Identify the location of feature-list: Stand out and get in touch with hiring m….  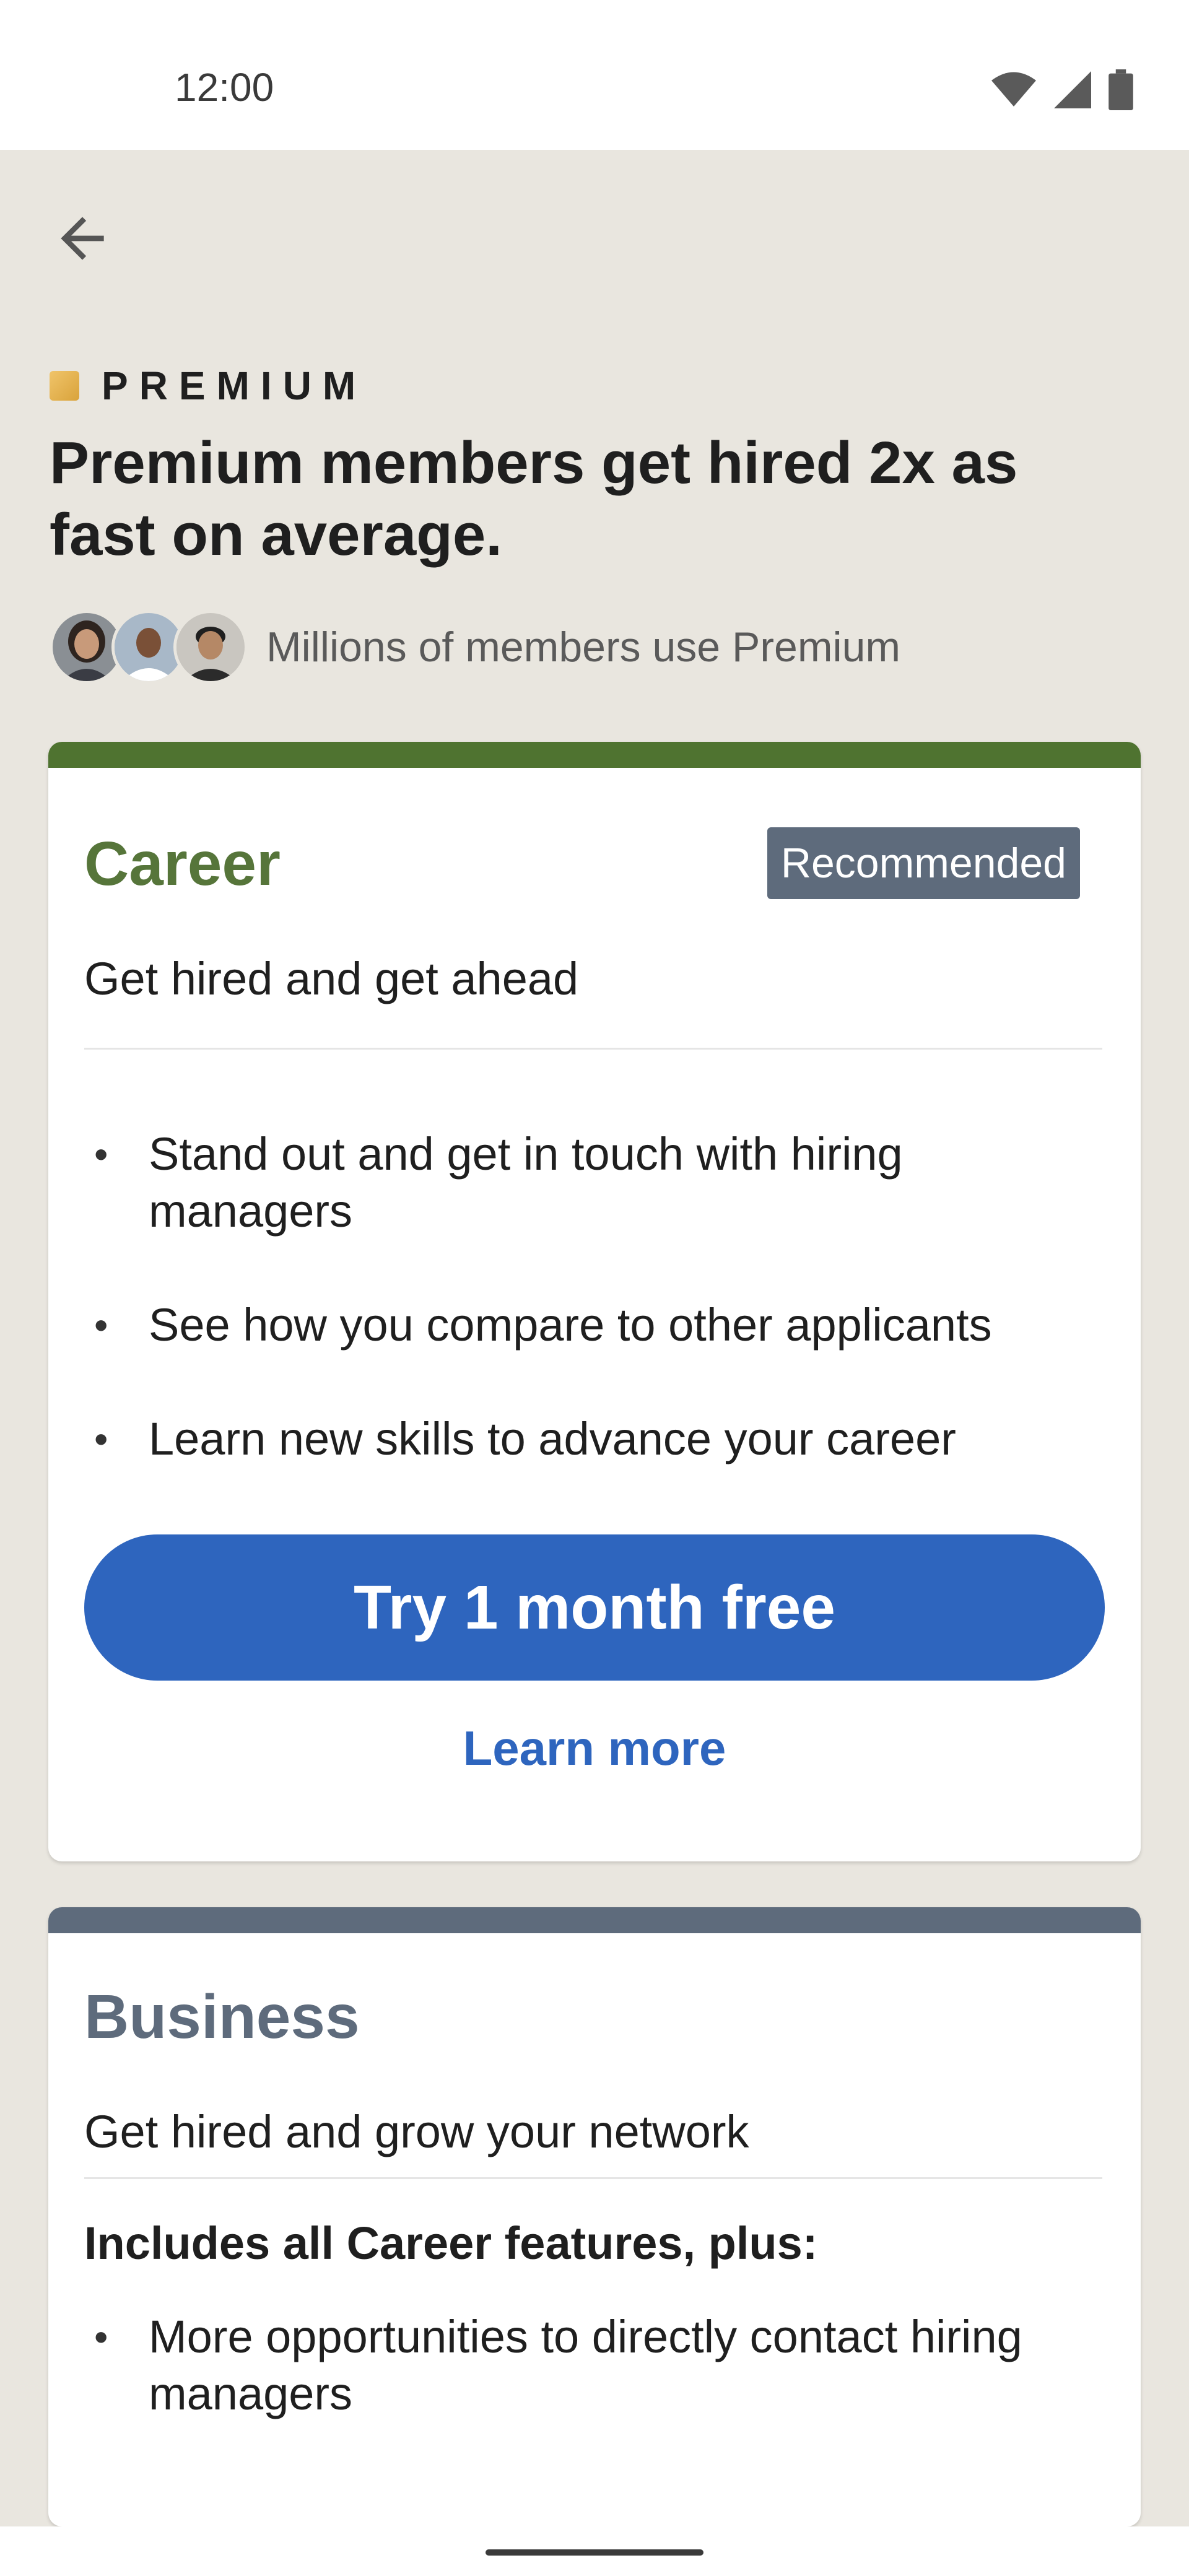
(595, 1325).